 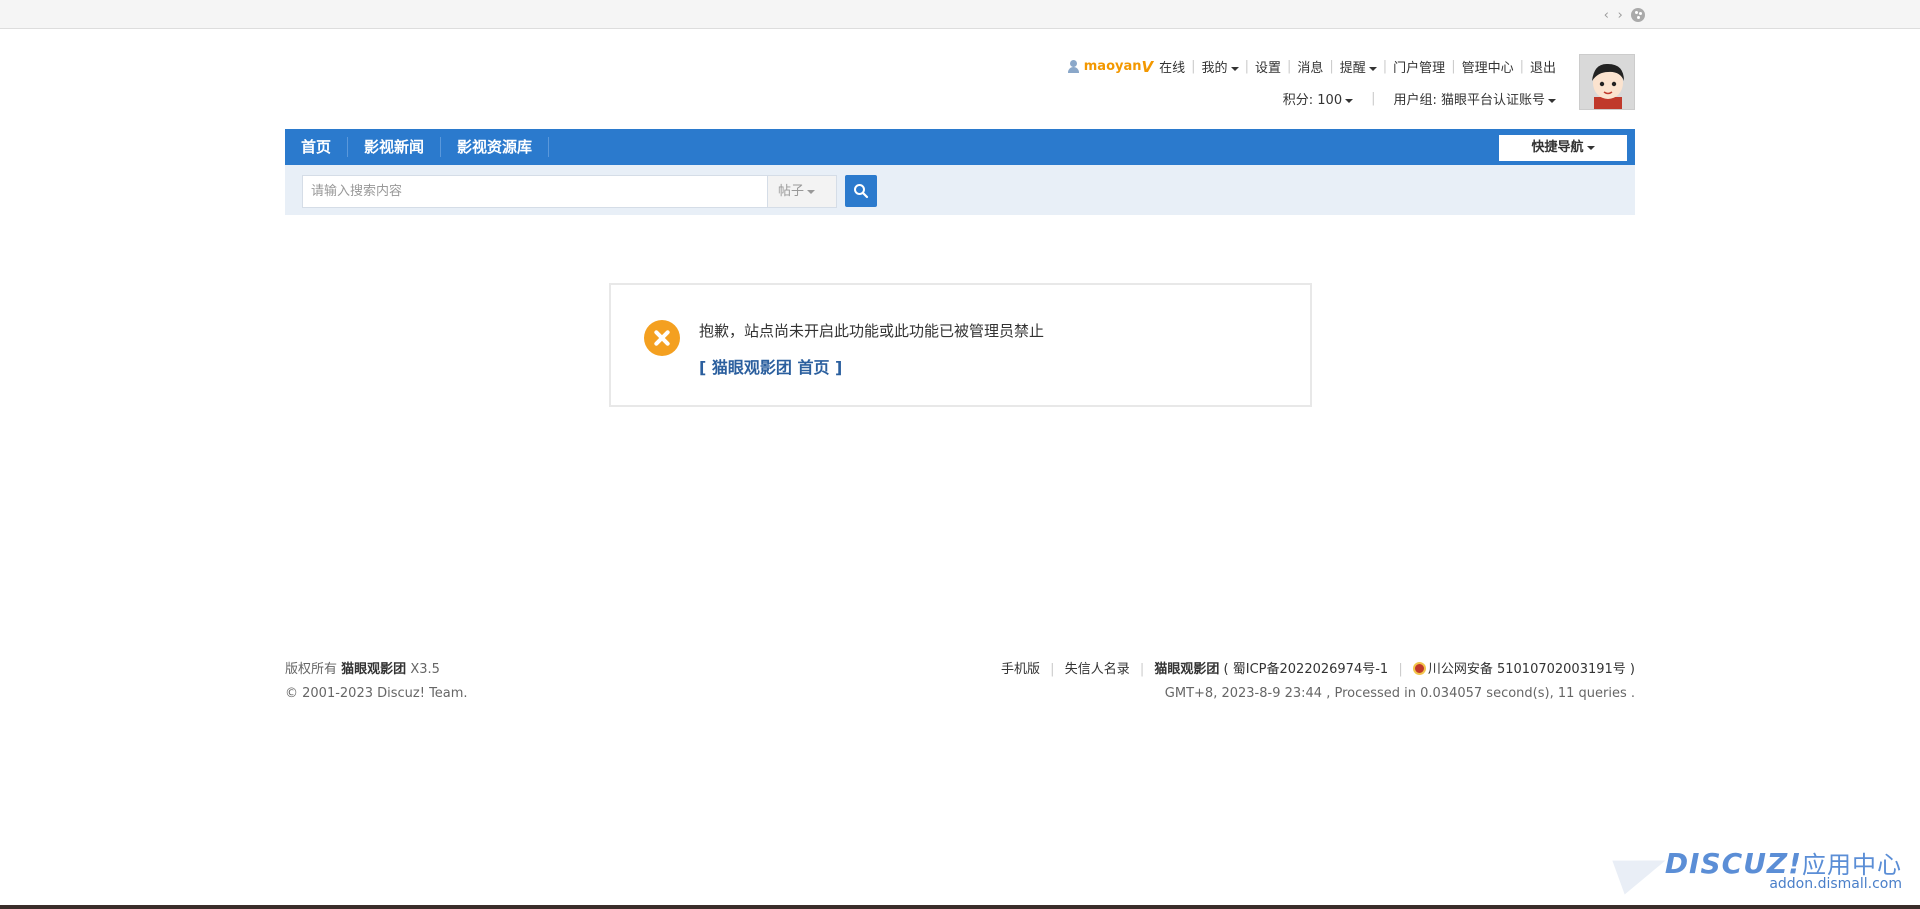 I want to click on usergroup-menu: 用户组: 猫眼平台认证账号, so click(x=1474, y=98).